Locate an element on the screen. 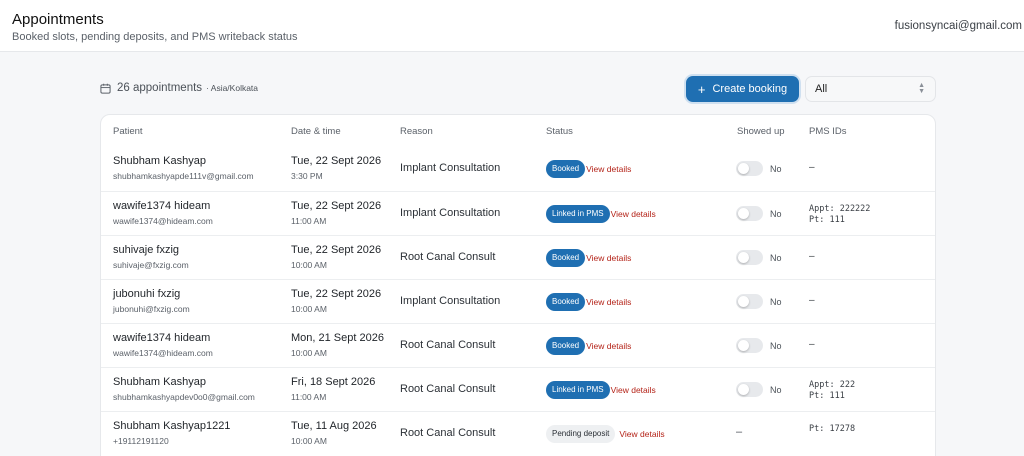 The image size is (1024, 456). pms-ids: Appt: 222222 Pt: 111 is located at coordinates (839, 215).